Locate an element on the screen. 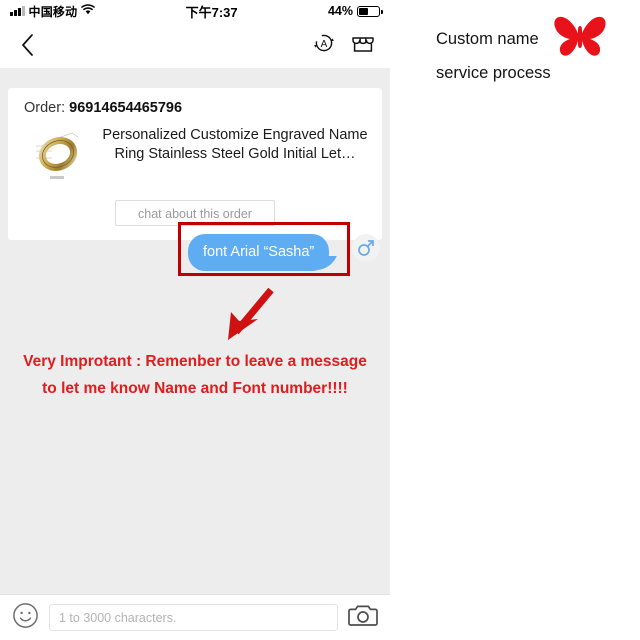  wifi-icon is located at coordinates (88, 11).